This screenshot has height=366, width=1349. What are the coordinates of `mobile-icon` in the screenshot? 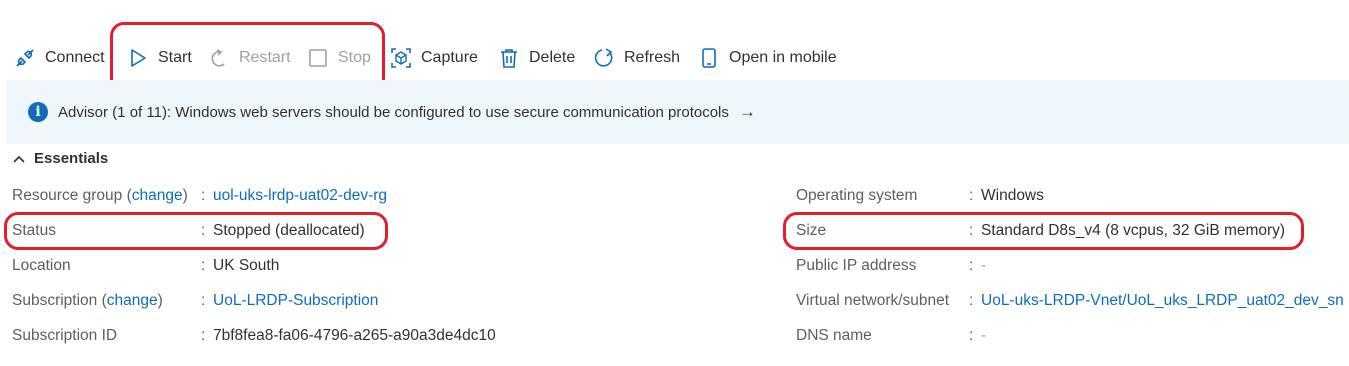 It's located at (709, 58).